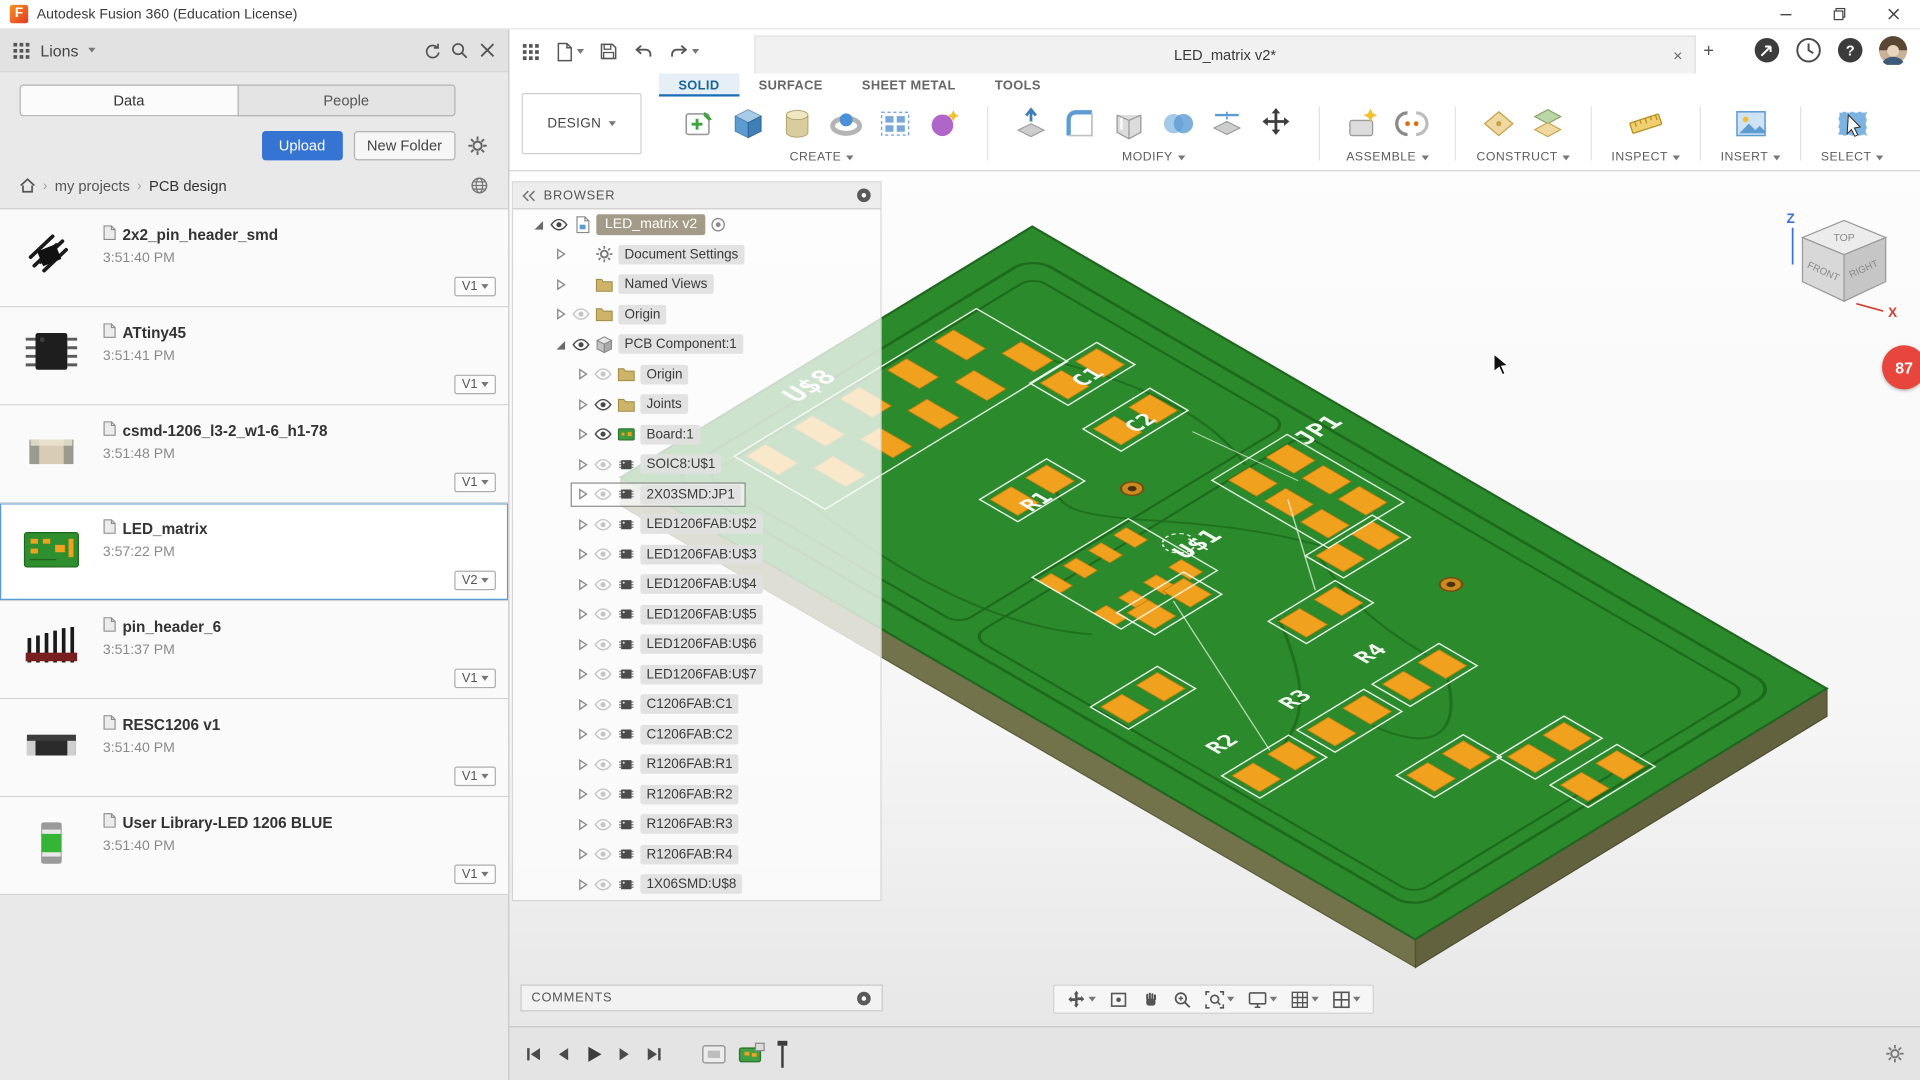 The image size is (1920, 1080). Describe the element at coordinates (1751, 157) in the screenshot. I see `insert-group-label: INSERT` at that location.